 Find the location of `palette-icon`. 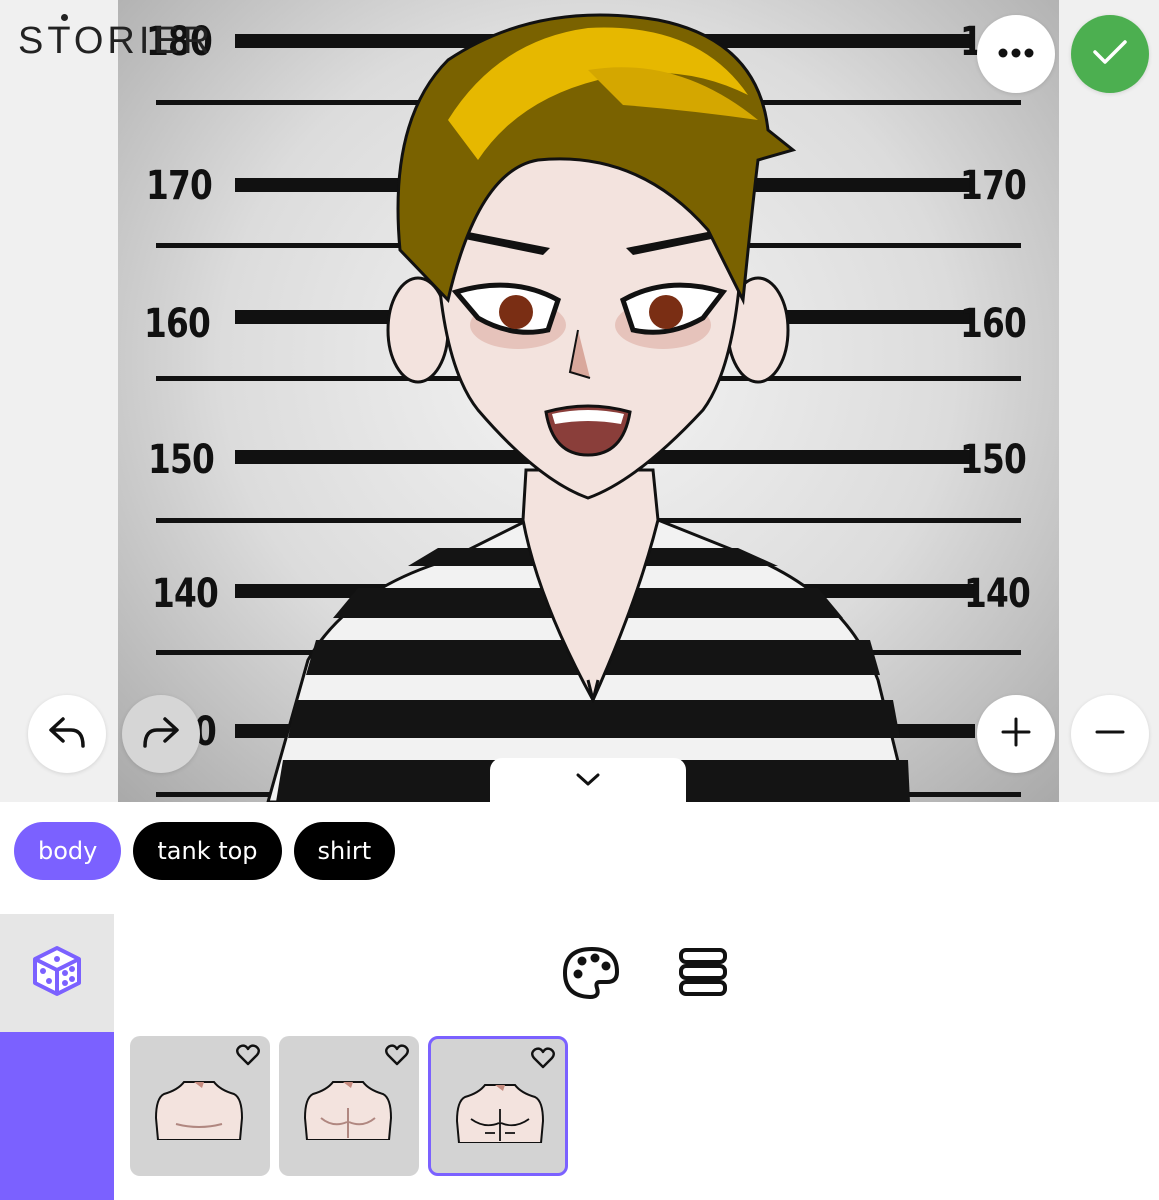

palette-icon is located at coordinates (591, 975).